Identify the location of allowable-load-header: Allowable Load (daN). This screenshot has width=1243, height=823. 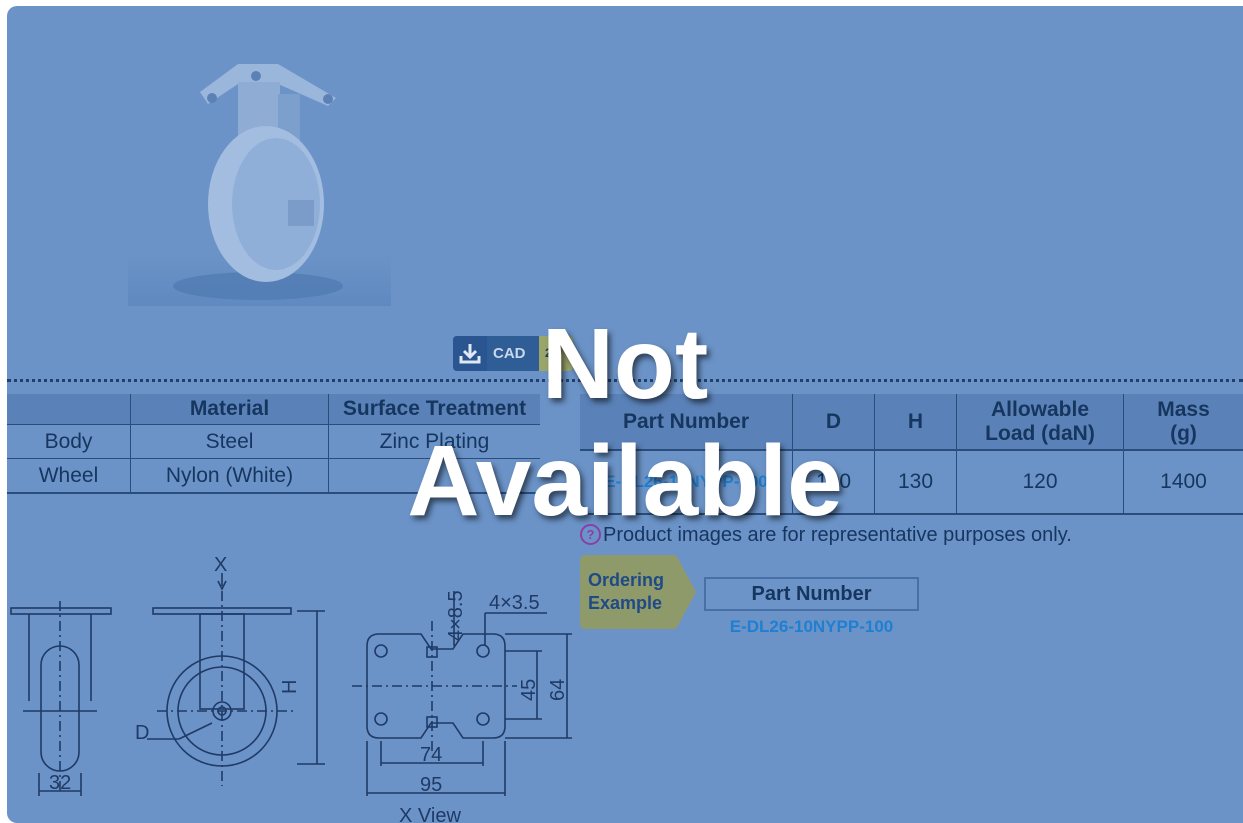
(1040, 422).